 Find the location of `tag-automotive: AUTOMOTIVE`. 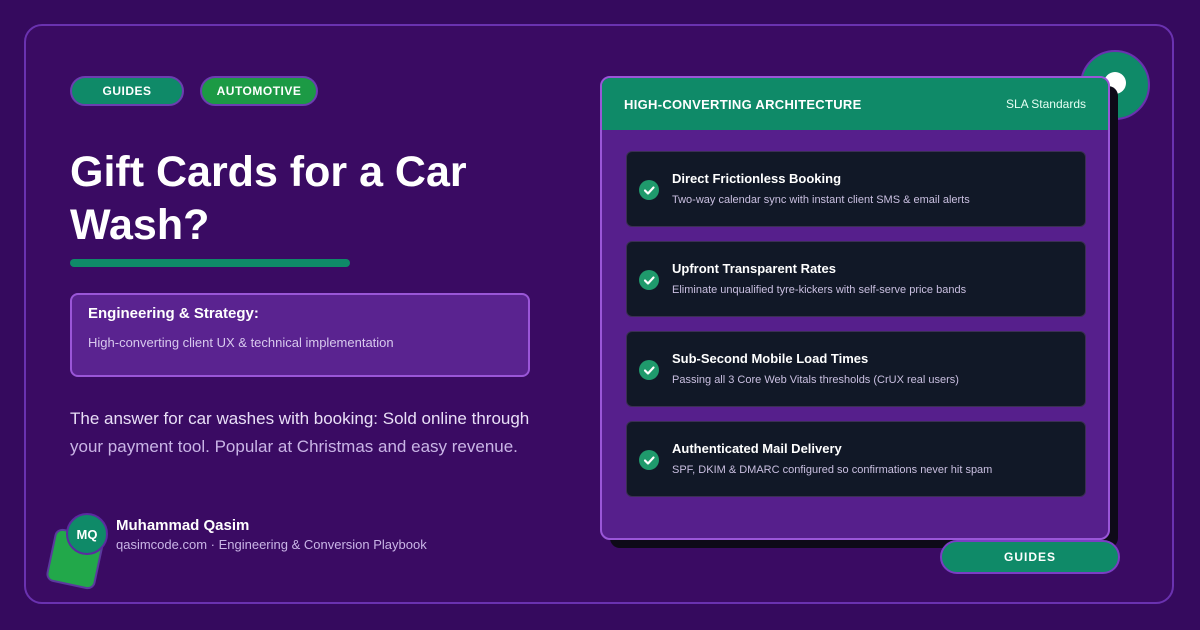

tag-automotive: AUTOMOTIVE is located at coordinates (259, 91).